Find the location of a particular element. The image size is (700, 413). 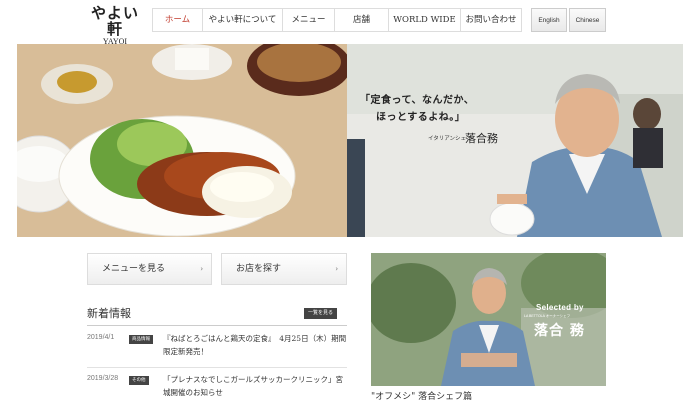

hero-quote: 「定食って、なんだか、 ほっとするよね。」 is located at coordinates (417, 109).